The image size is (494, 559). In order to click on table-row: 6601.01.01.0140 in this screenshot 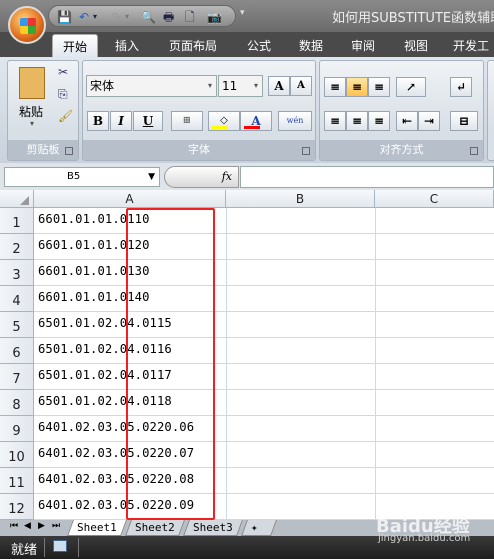, I will do `click(264, 299)`.